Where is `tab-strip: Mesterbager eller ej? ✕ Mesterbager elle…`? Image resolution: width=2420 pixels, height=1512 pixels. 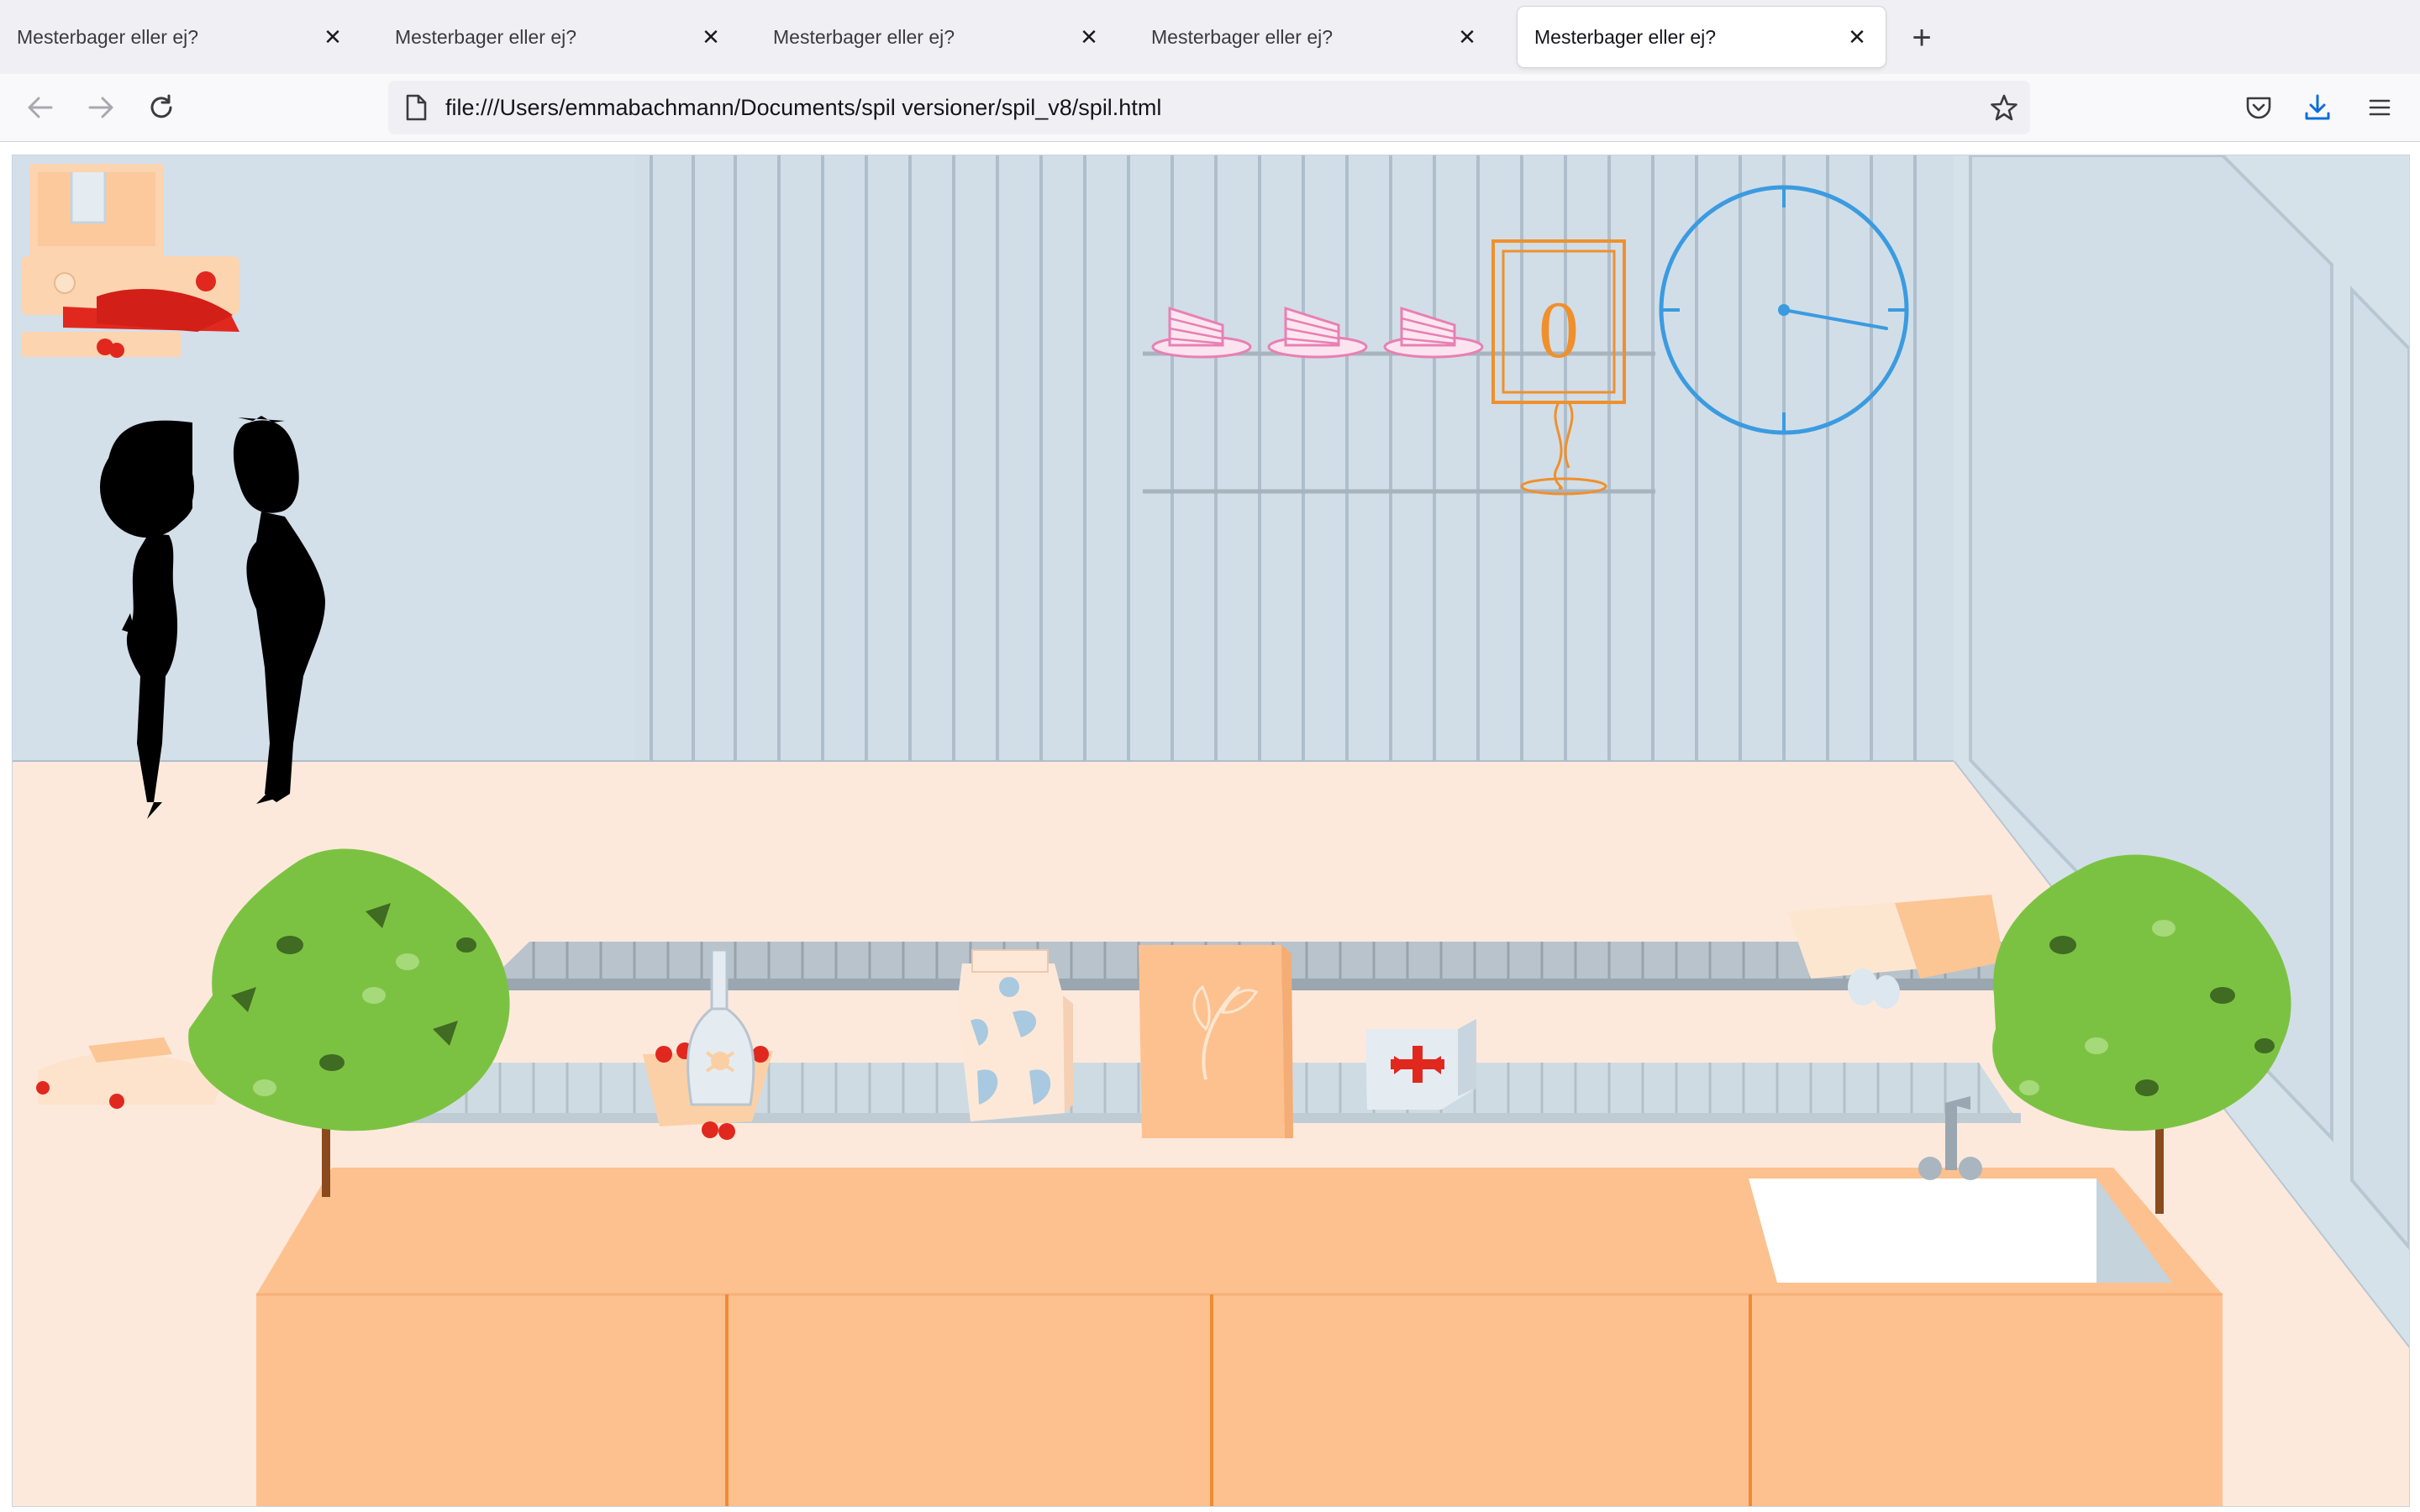
tab-strip: Mesterbager eller ej? ✕ Mesterbager elle… is located at coordinates (1210, 37).